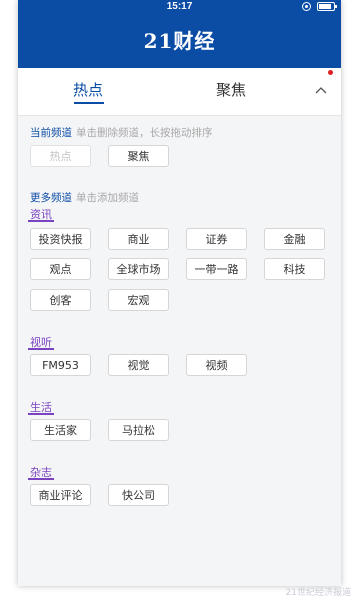 Image resolution: width=359 pixels, height=600 pixels. I want to click on channel-chip: 全球市场, so click(138, 269).